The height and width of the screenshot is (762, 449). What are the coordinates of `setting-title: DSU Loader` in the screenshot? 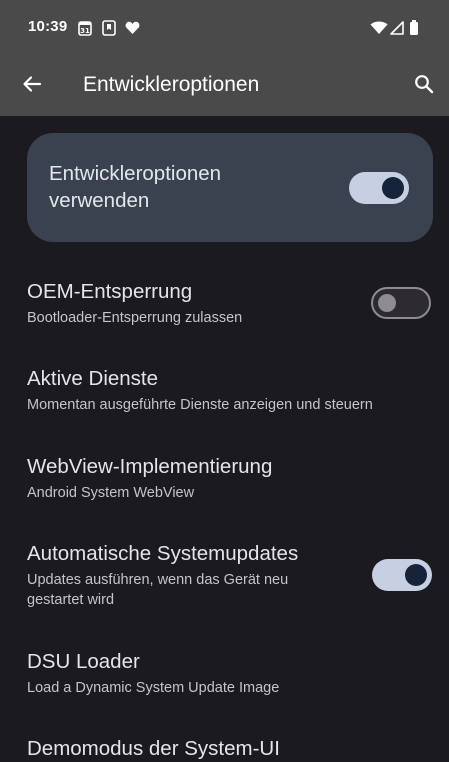 It's located at (83, 661).